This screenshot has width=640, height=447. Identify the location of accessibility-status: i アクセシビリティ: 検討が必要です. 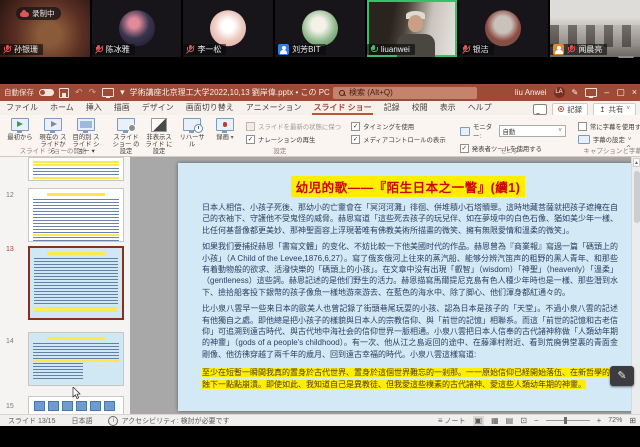
(169, 420).